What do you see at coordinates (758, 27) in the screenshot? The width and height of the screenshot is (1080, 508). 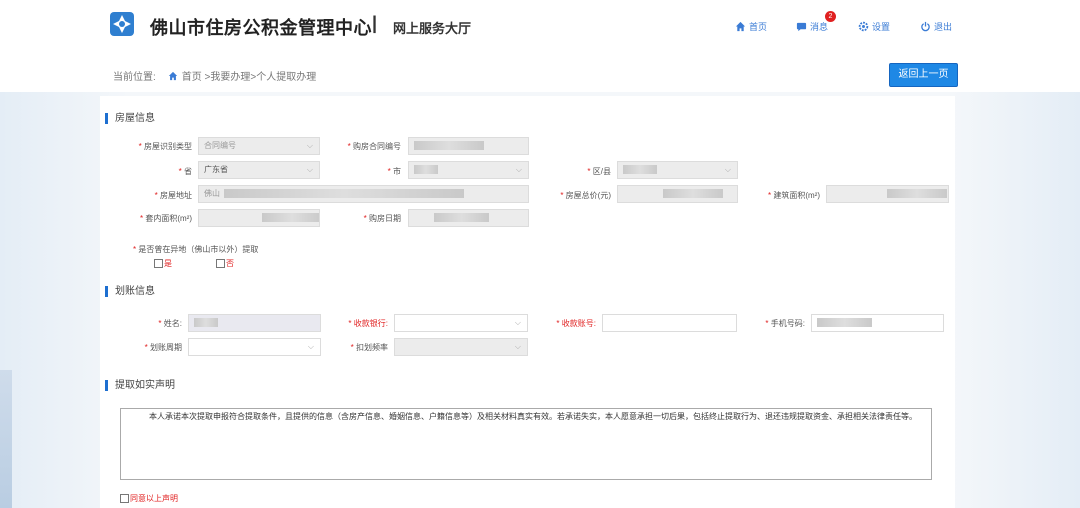 I see `nav-home-label: 首页` at bounding box center [758, 27].